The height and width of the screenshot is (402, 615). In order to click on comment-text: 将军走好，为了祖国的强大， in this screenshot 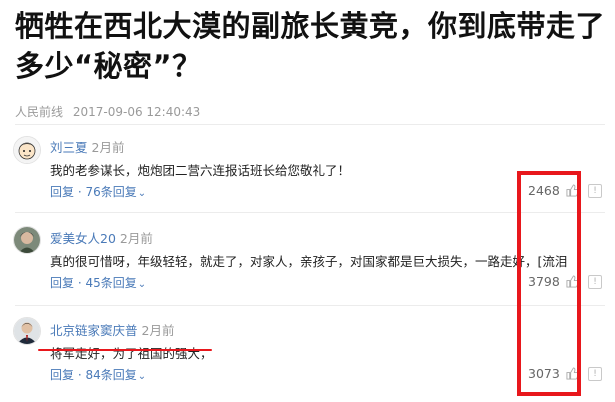, I will do `click(131, 353)`.